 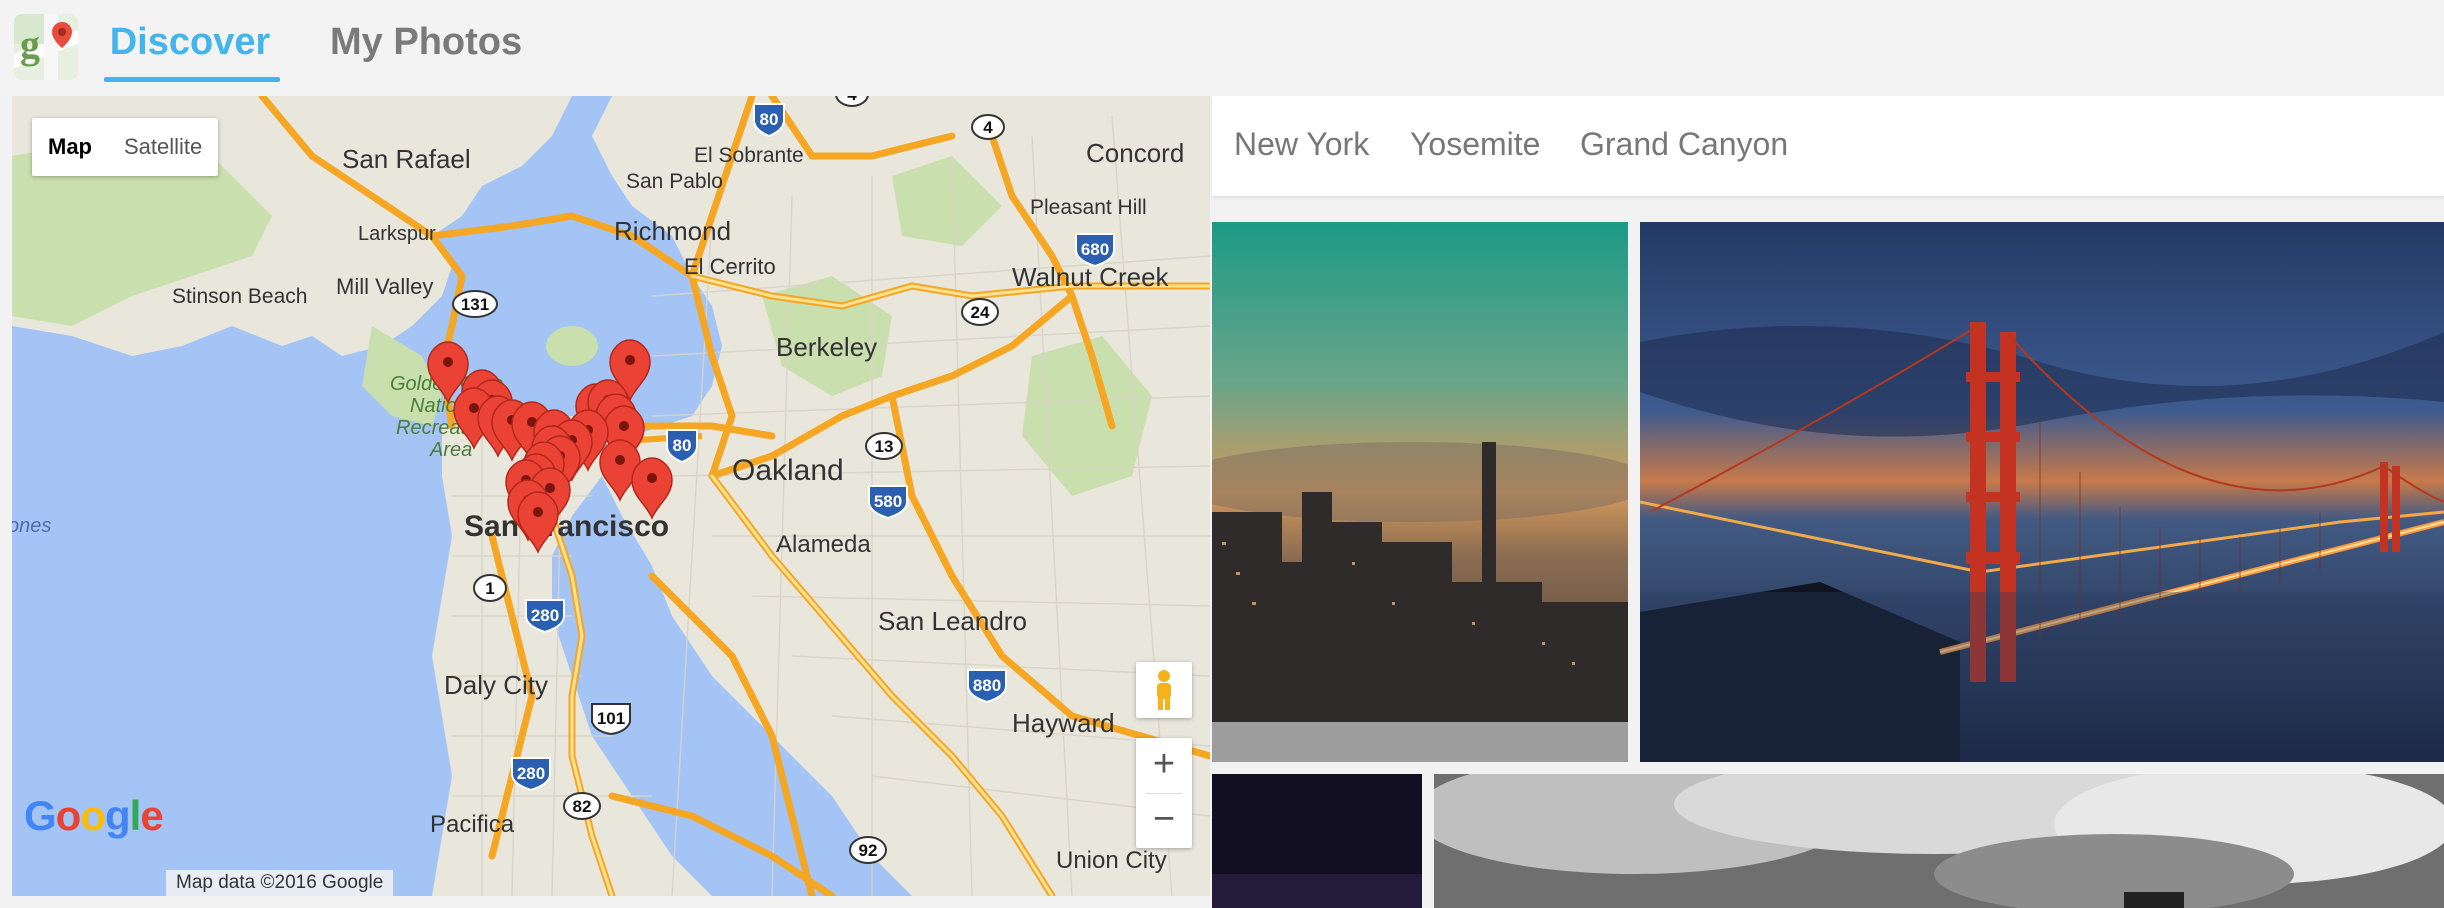 I want to click on svg-text: 92, so click(x=868, y=850).